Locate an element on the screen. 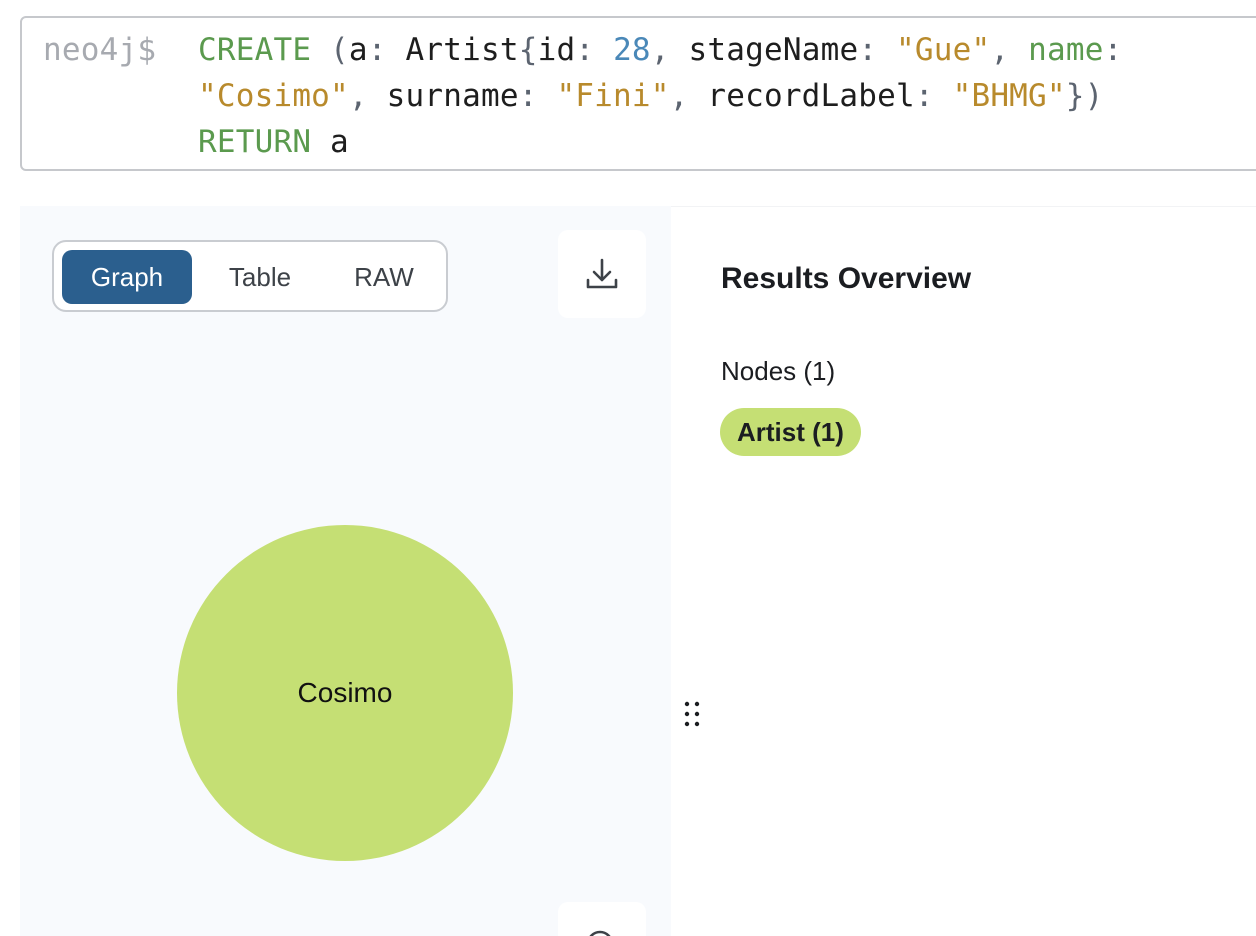 This screenshot has height=936, width=1256. graph-node-artist: Cosimo is located at coordinates (345, 693).